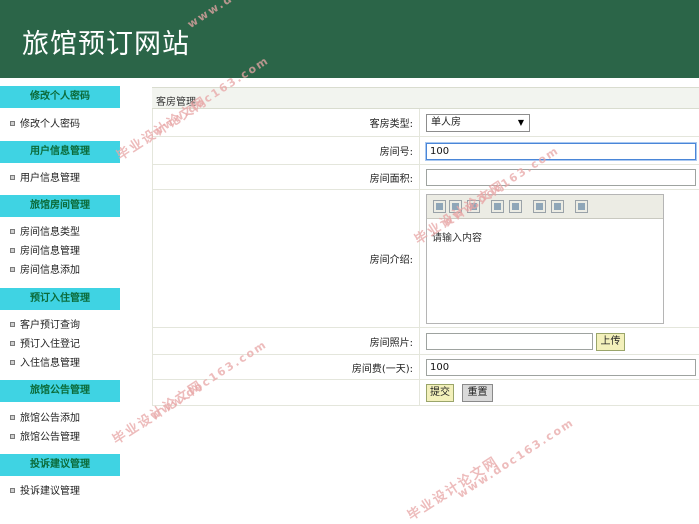 The width and height of the screenshot is (699, 524). Describe the element at coordinates (286, 392) in the screenshot. I see `actions-label-cell` at that location.